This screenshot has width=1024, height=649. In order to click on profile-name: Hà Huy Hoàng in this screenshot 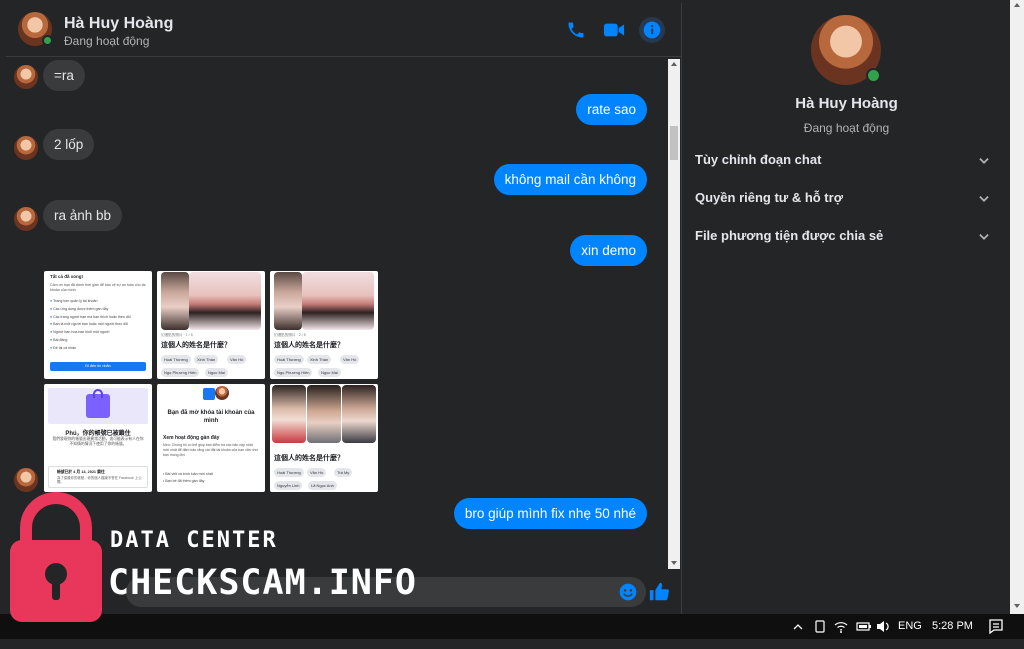, I will do `click(846, 103)`.